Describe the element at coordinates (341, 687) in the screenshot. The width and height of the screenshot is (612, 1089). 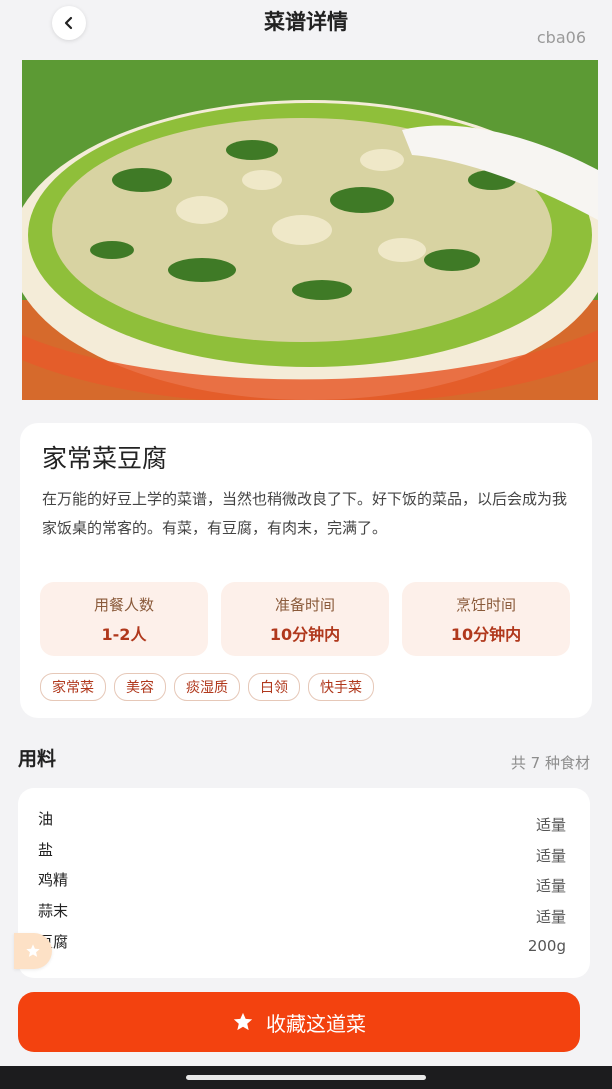
I see `tag-chip: 快手菜` at that location.